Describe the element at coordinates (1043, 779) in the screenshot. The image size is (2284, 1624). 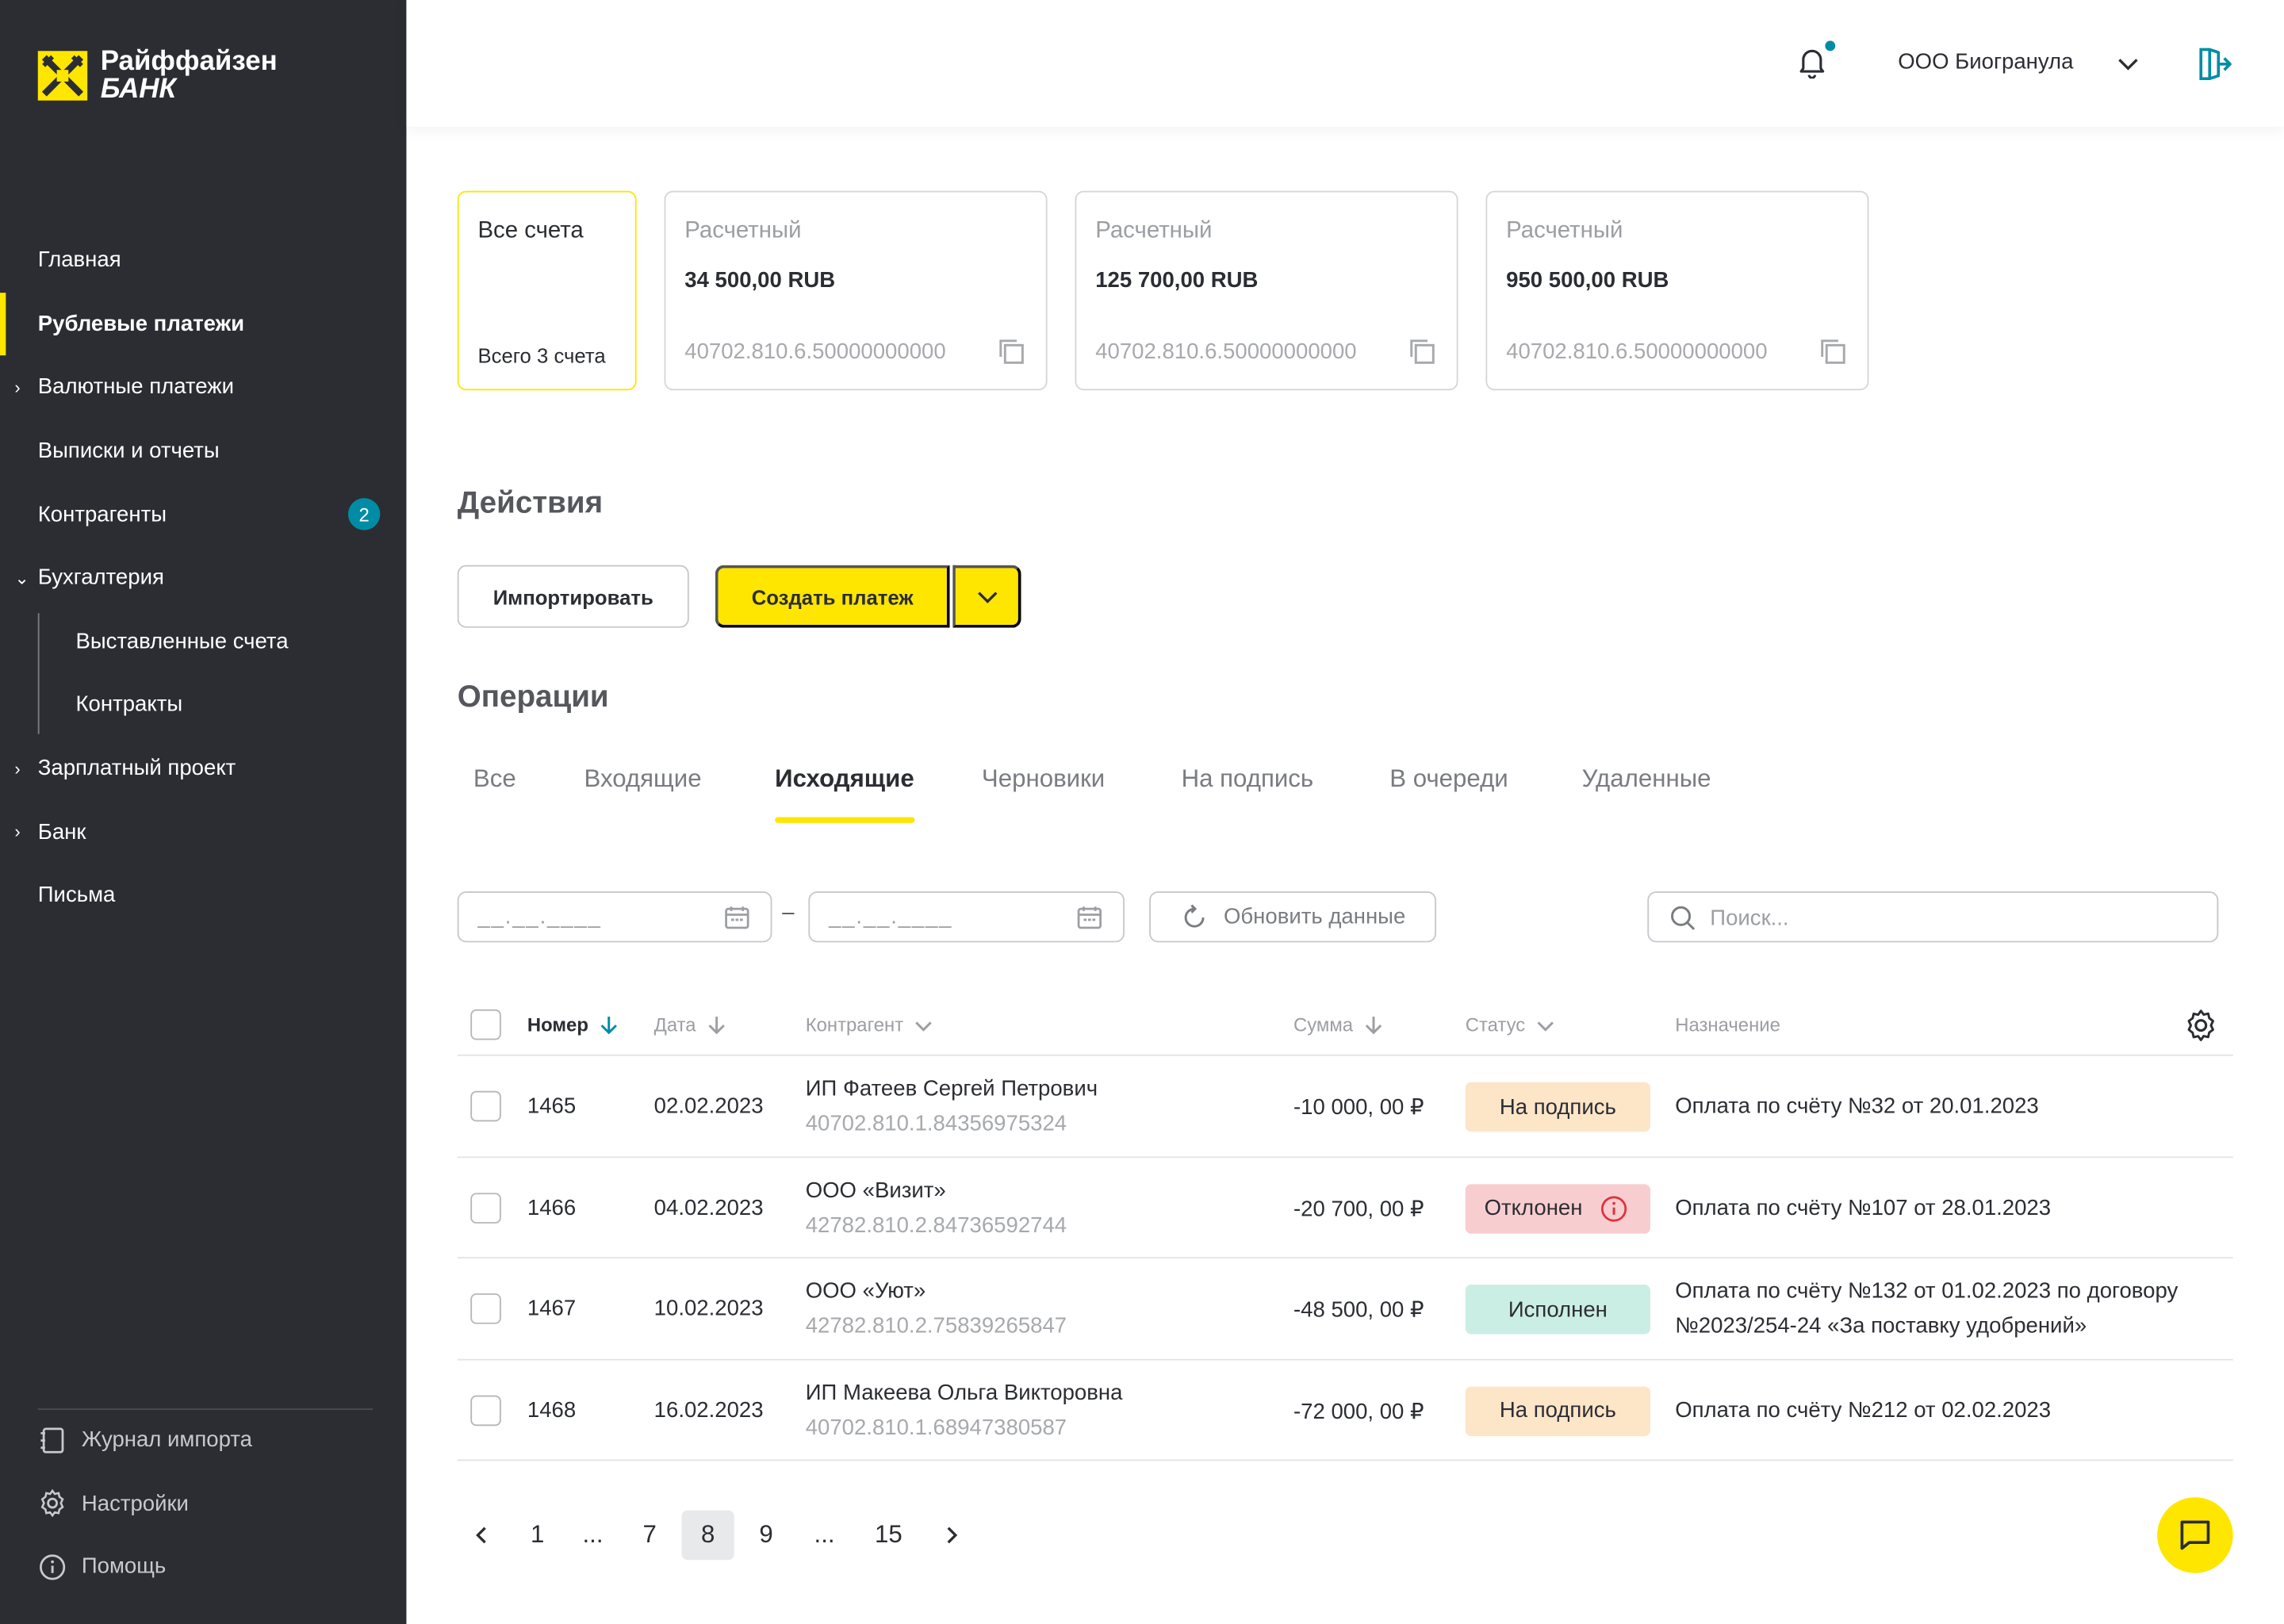
I see `tab-drafts: Черновики` at that location.